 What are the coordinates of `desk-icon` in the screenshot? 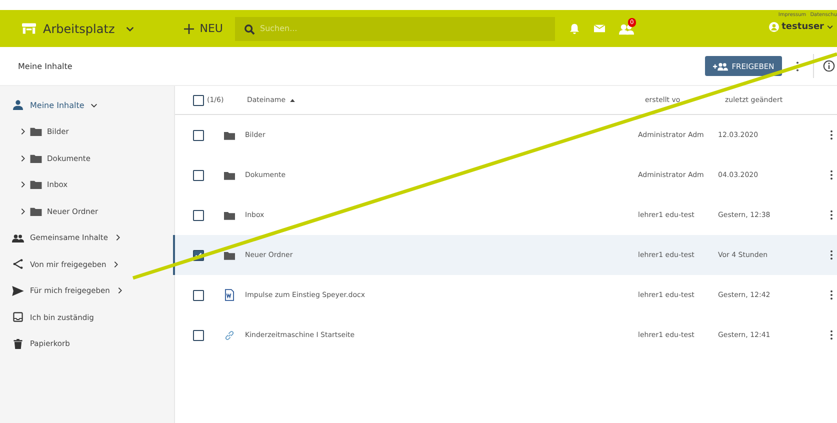 It's located at (29, 28).